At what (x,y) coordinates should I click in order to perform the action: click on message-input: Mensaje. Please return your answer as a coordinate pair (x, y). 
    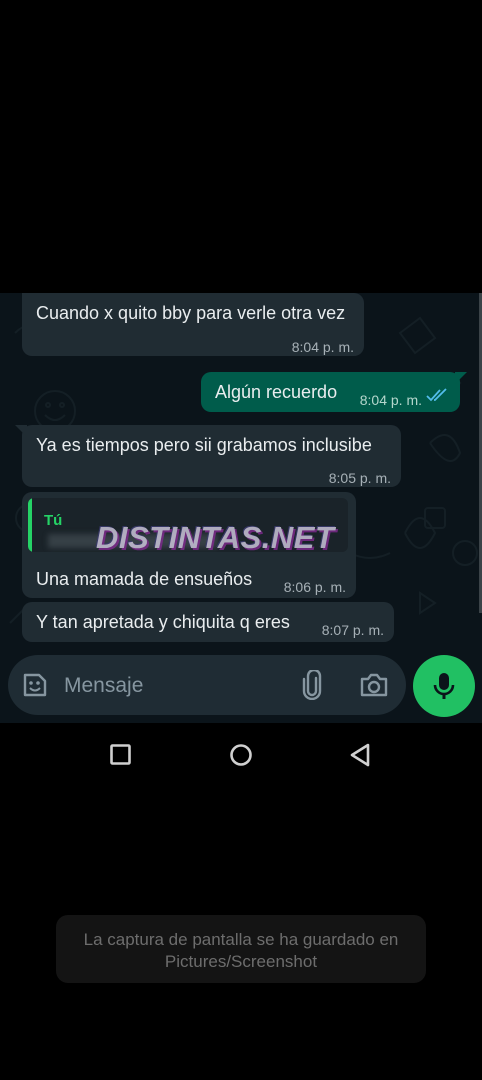
    Looking at the image, I should click on (103, 686).